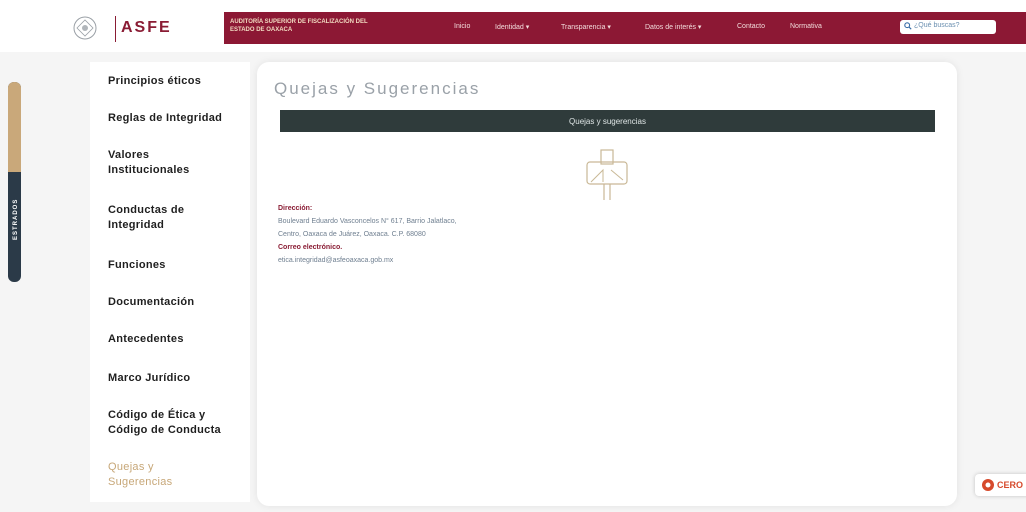 The width and height of the screenshot is (1026, 512). I want to click on nav-normativa: Normativa, so click(806, 26).